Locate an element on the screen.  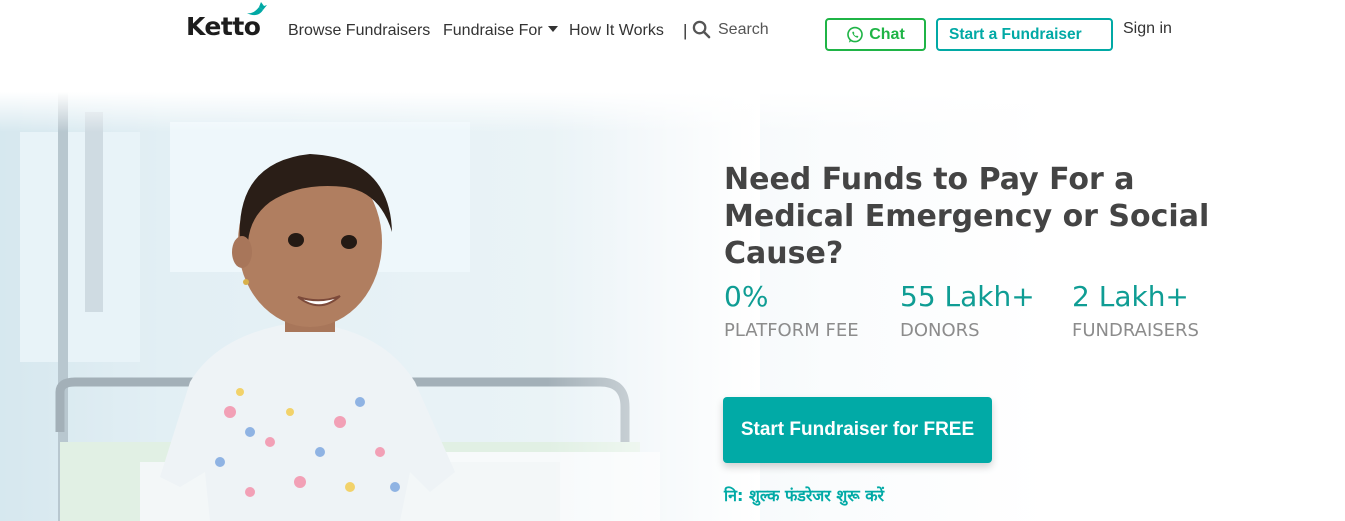
stat-value: 55 Lakh+ is located at coordinates (967, 296).